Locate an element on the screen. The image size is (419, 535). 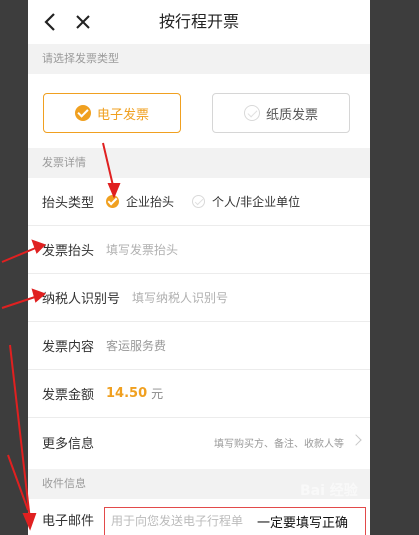
invoice-title-label: 发票抬头 is located at coordinates (68, 251).